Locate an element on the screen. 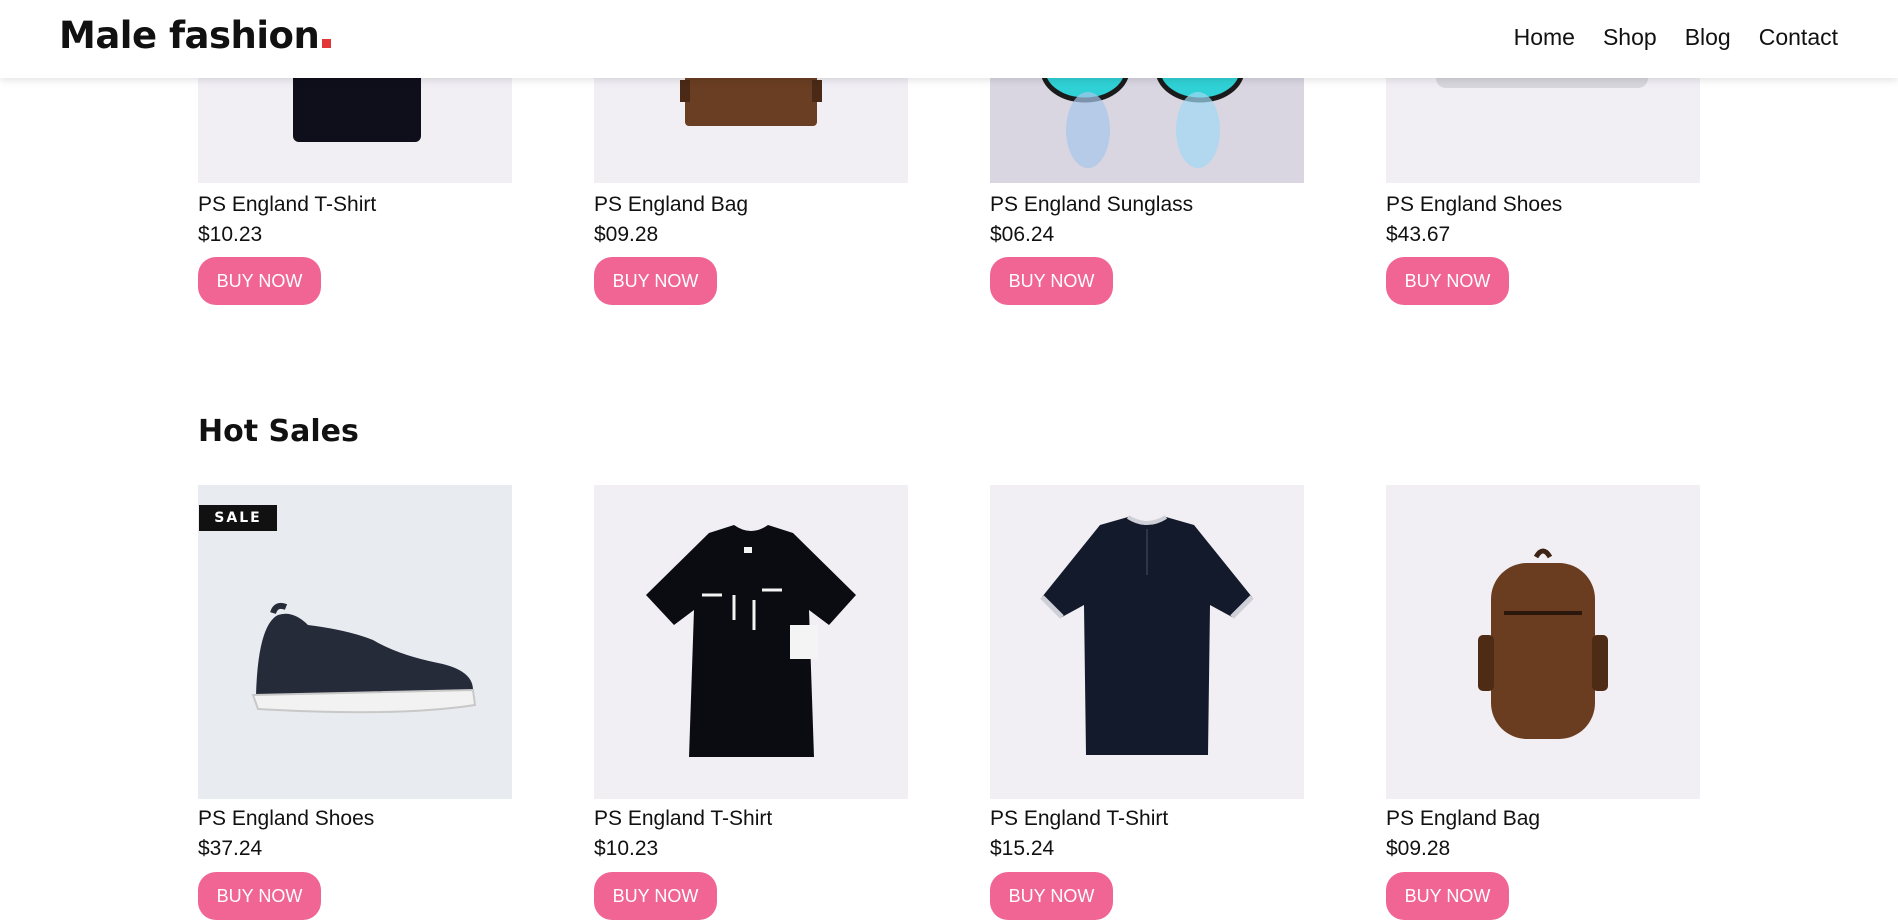 The image size is (1898, 920). sale-badge: SALE is located at coordinates (238, 518).